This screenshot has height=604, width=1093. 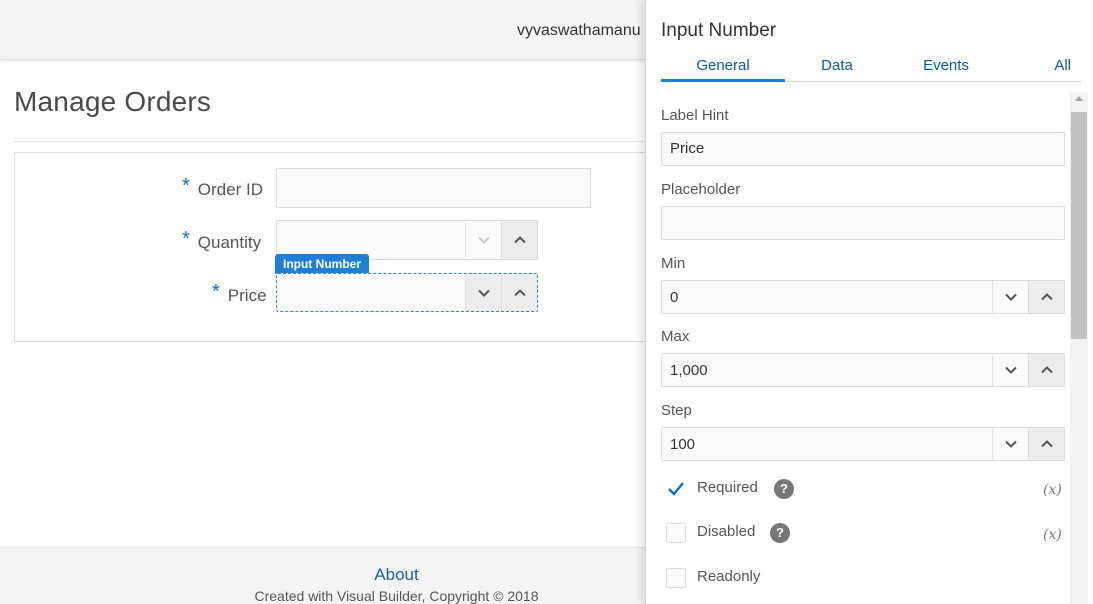 I want to click on label-hint-input: Price, so click(x=863, y=149).